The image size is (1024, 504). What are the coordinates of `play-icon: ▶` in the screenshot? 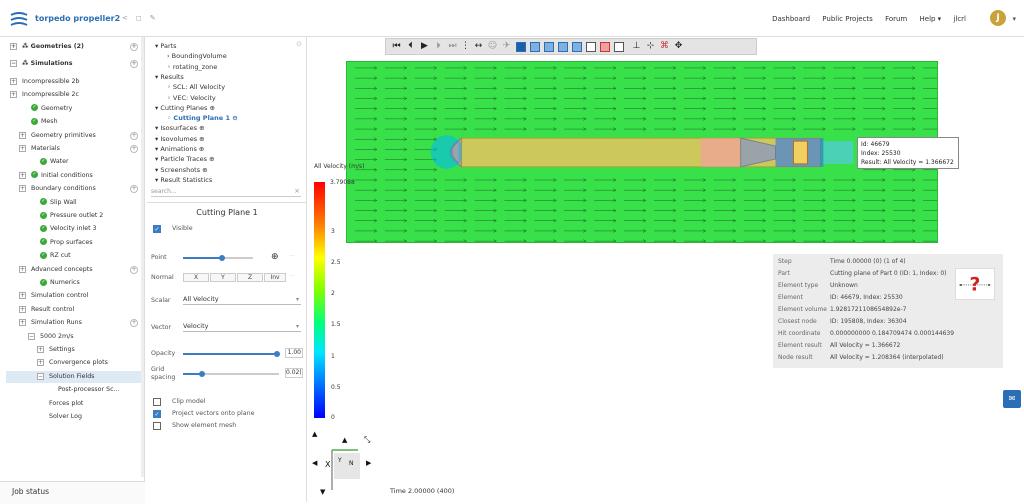 It's located at (424, 46).